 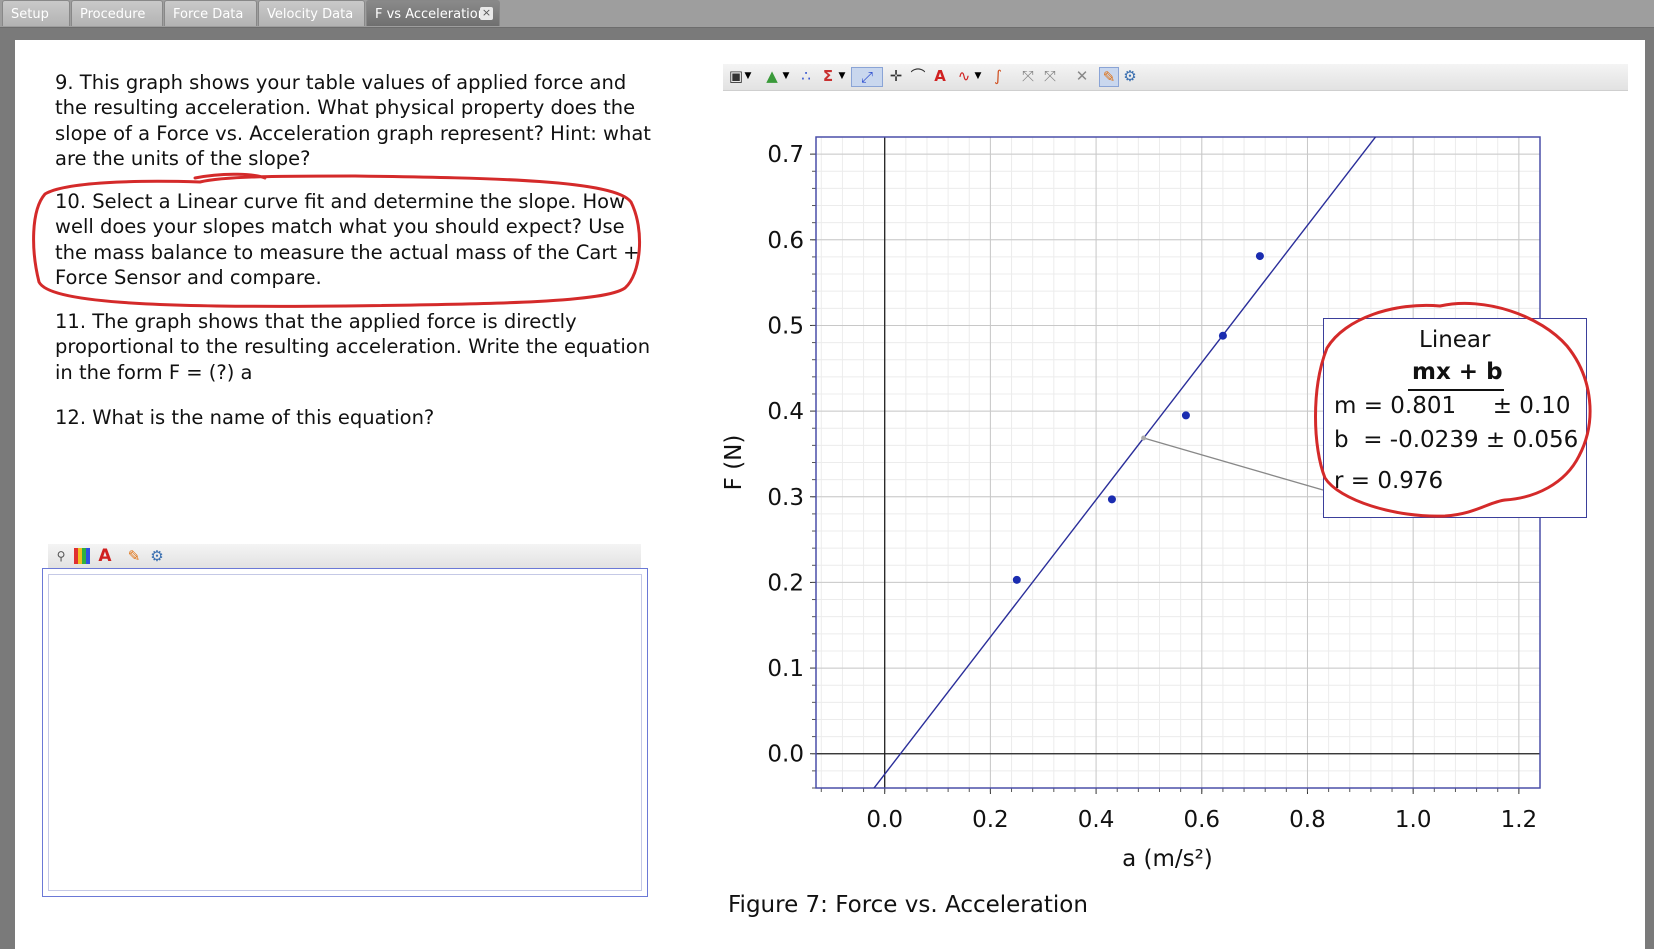 What do you see at coordinates (1413, 820) in the screenshot?
I see `x-tick-label: 1.0` at bounding box center [1413, 820].